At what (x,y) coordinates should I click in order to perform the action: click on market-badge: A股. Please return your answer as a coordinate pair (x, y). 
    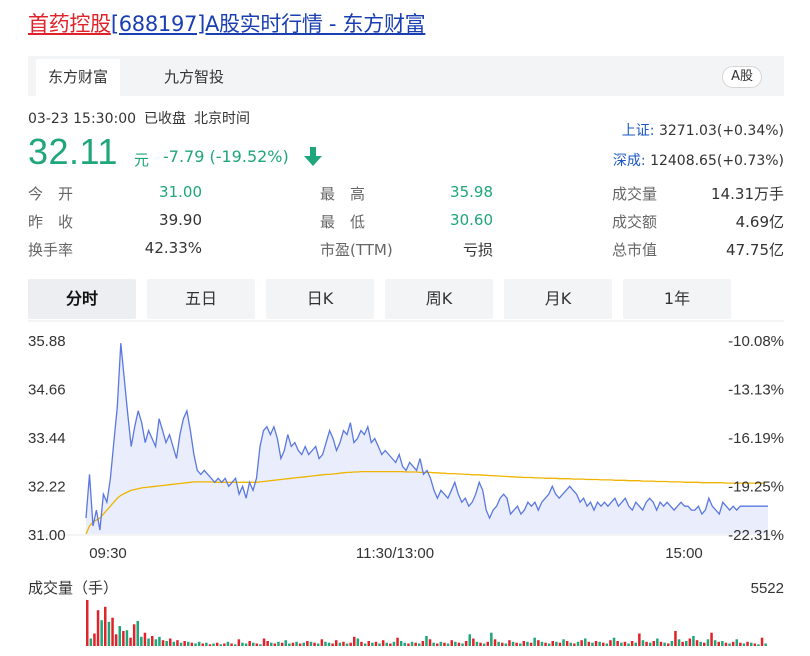
    Looking at the image, I should click on (742, 77).